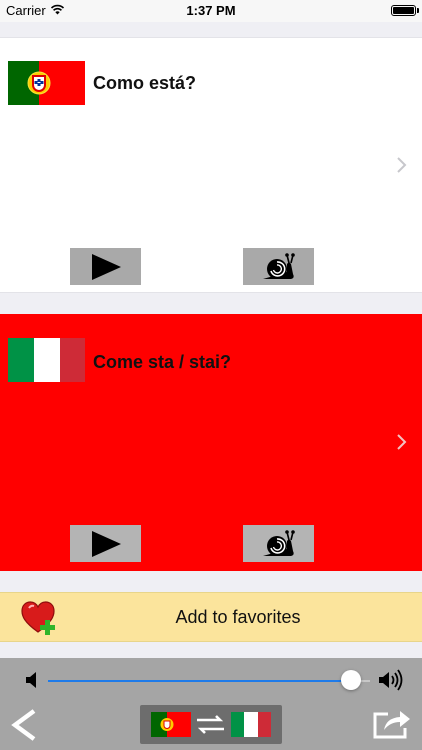 This screenshot has height=750, width=422. Describe the element at coordinates (162, 362) in the screenshot. I see `target-phrase-text: Come sta / stai?` at that location.